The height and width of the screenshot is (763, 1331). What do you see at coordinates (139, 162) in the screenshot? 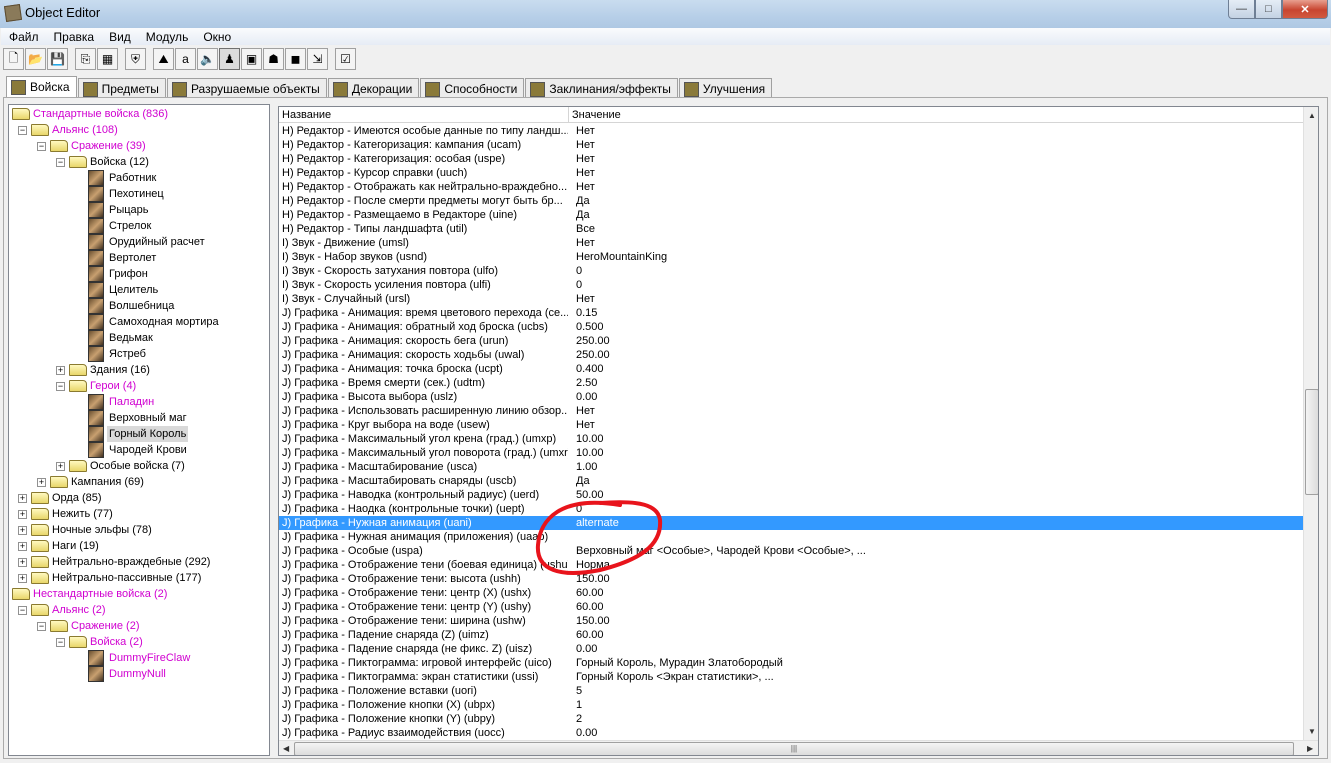
I see `tree-folder-item: − Войска (12)` at bounding box center [139, 162].